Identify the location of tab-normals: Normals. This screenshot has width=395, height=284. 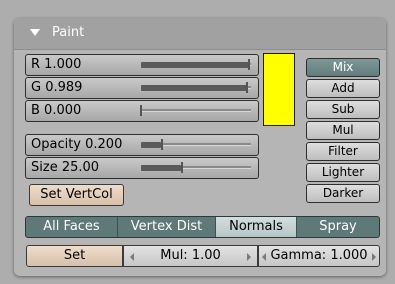
(256, 227).